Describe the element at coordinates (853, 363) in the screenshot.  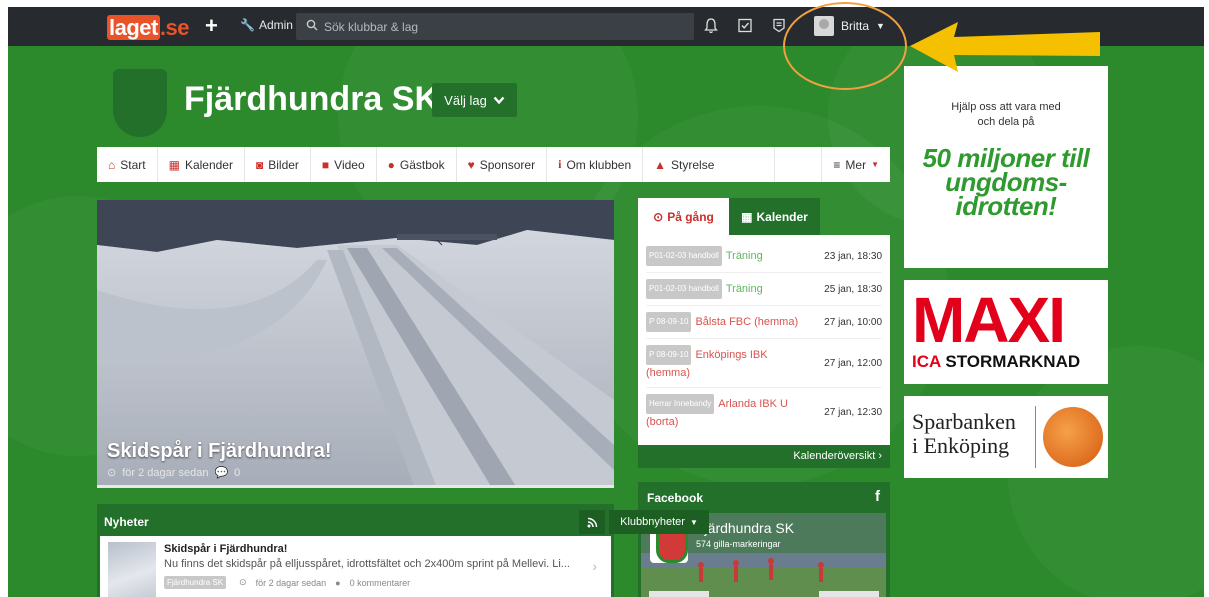
I see `event-date: 27 jan, 12:00` at that location.